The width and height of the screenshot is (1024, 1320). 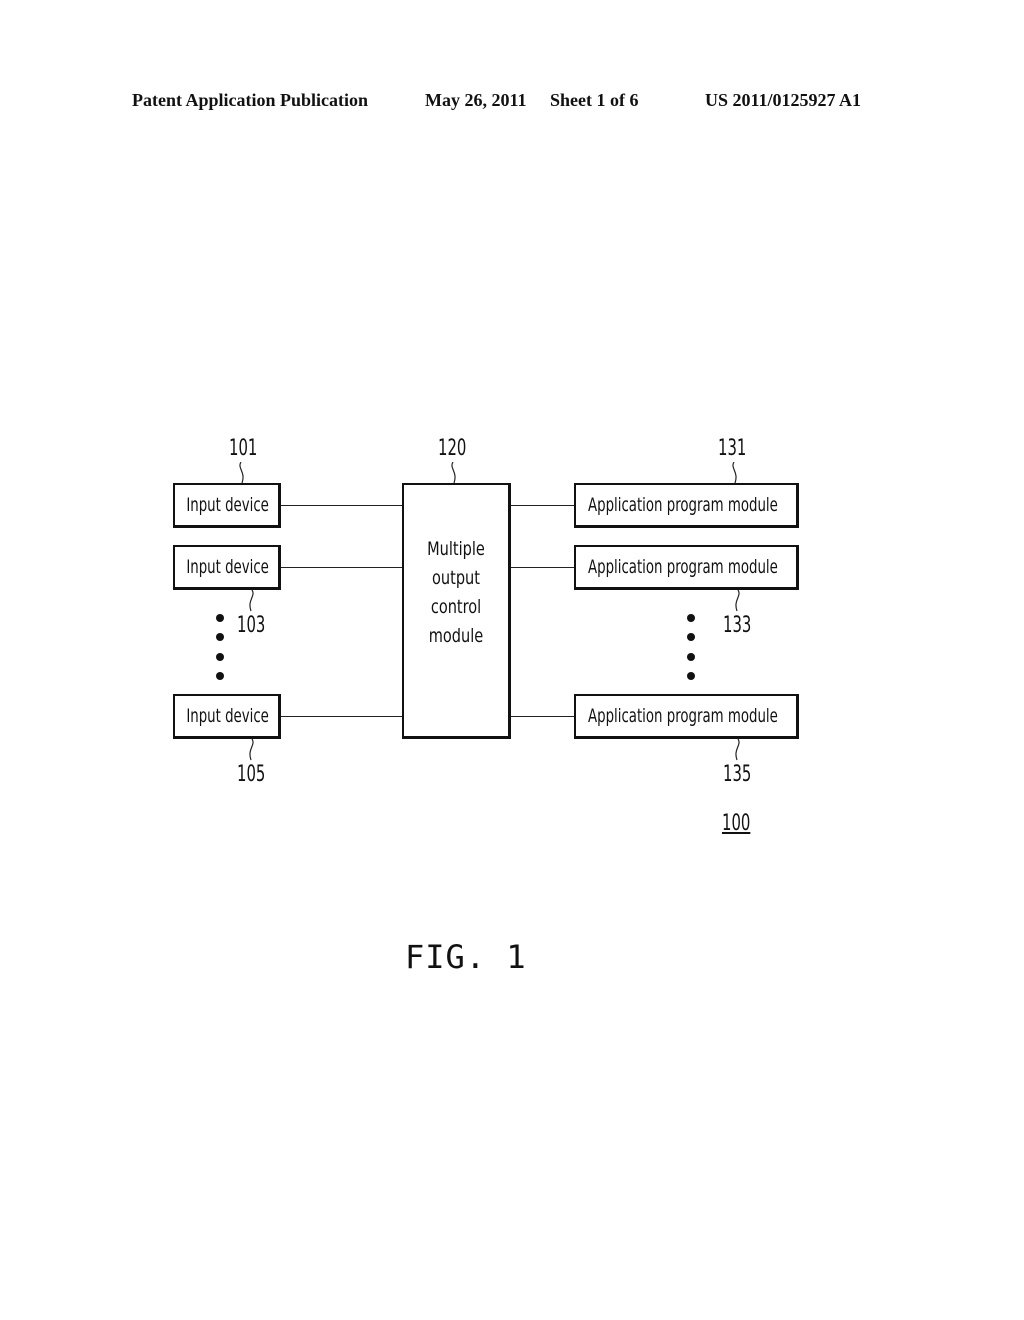 What do you see at coordinates (456, 592) in the screenshot?
I see `control-module-label: Multiple output control module` at bounding box center [456, 592].